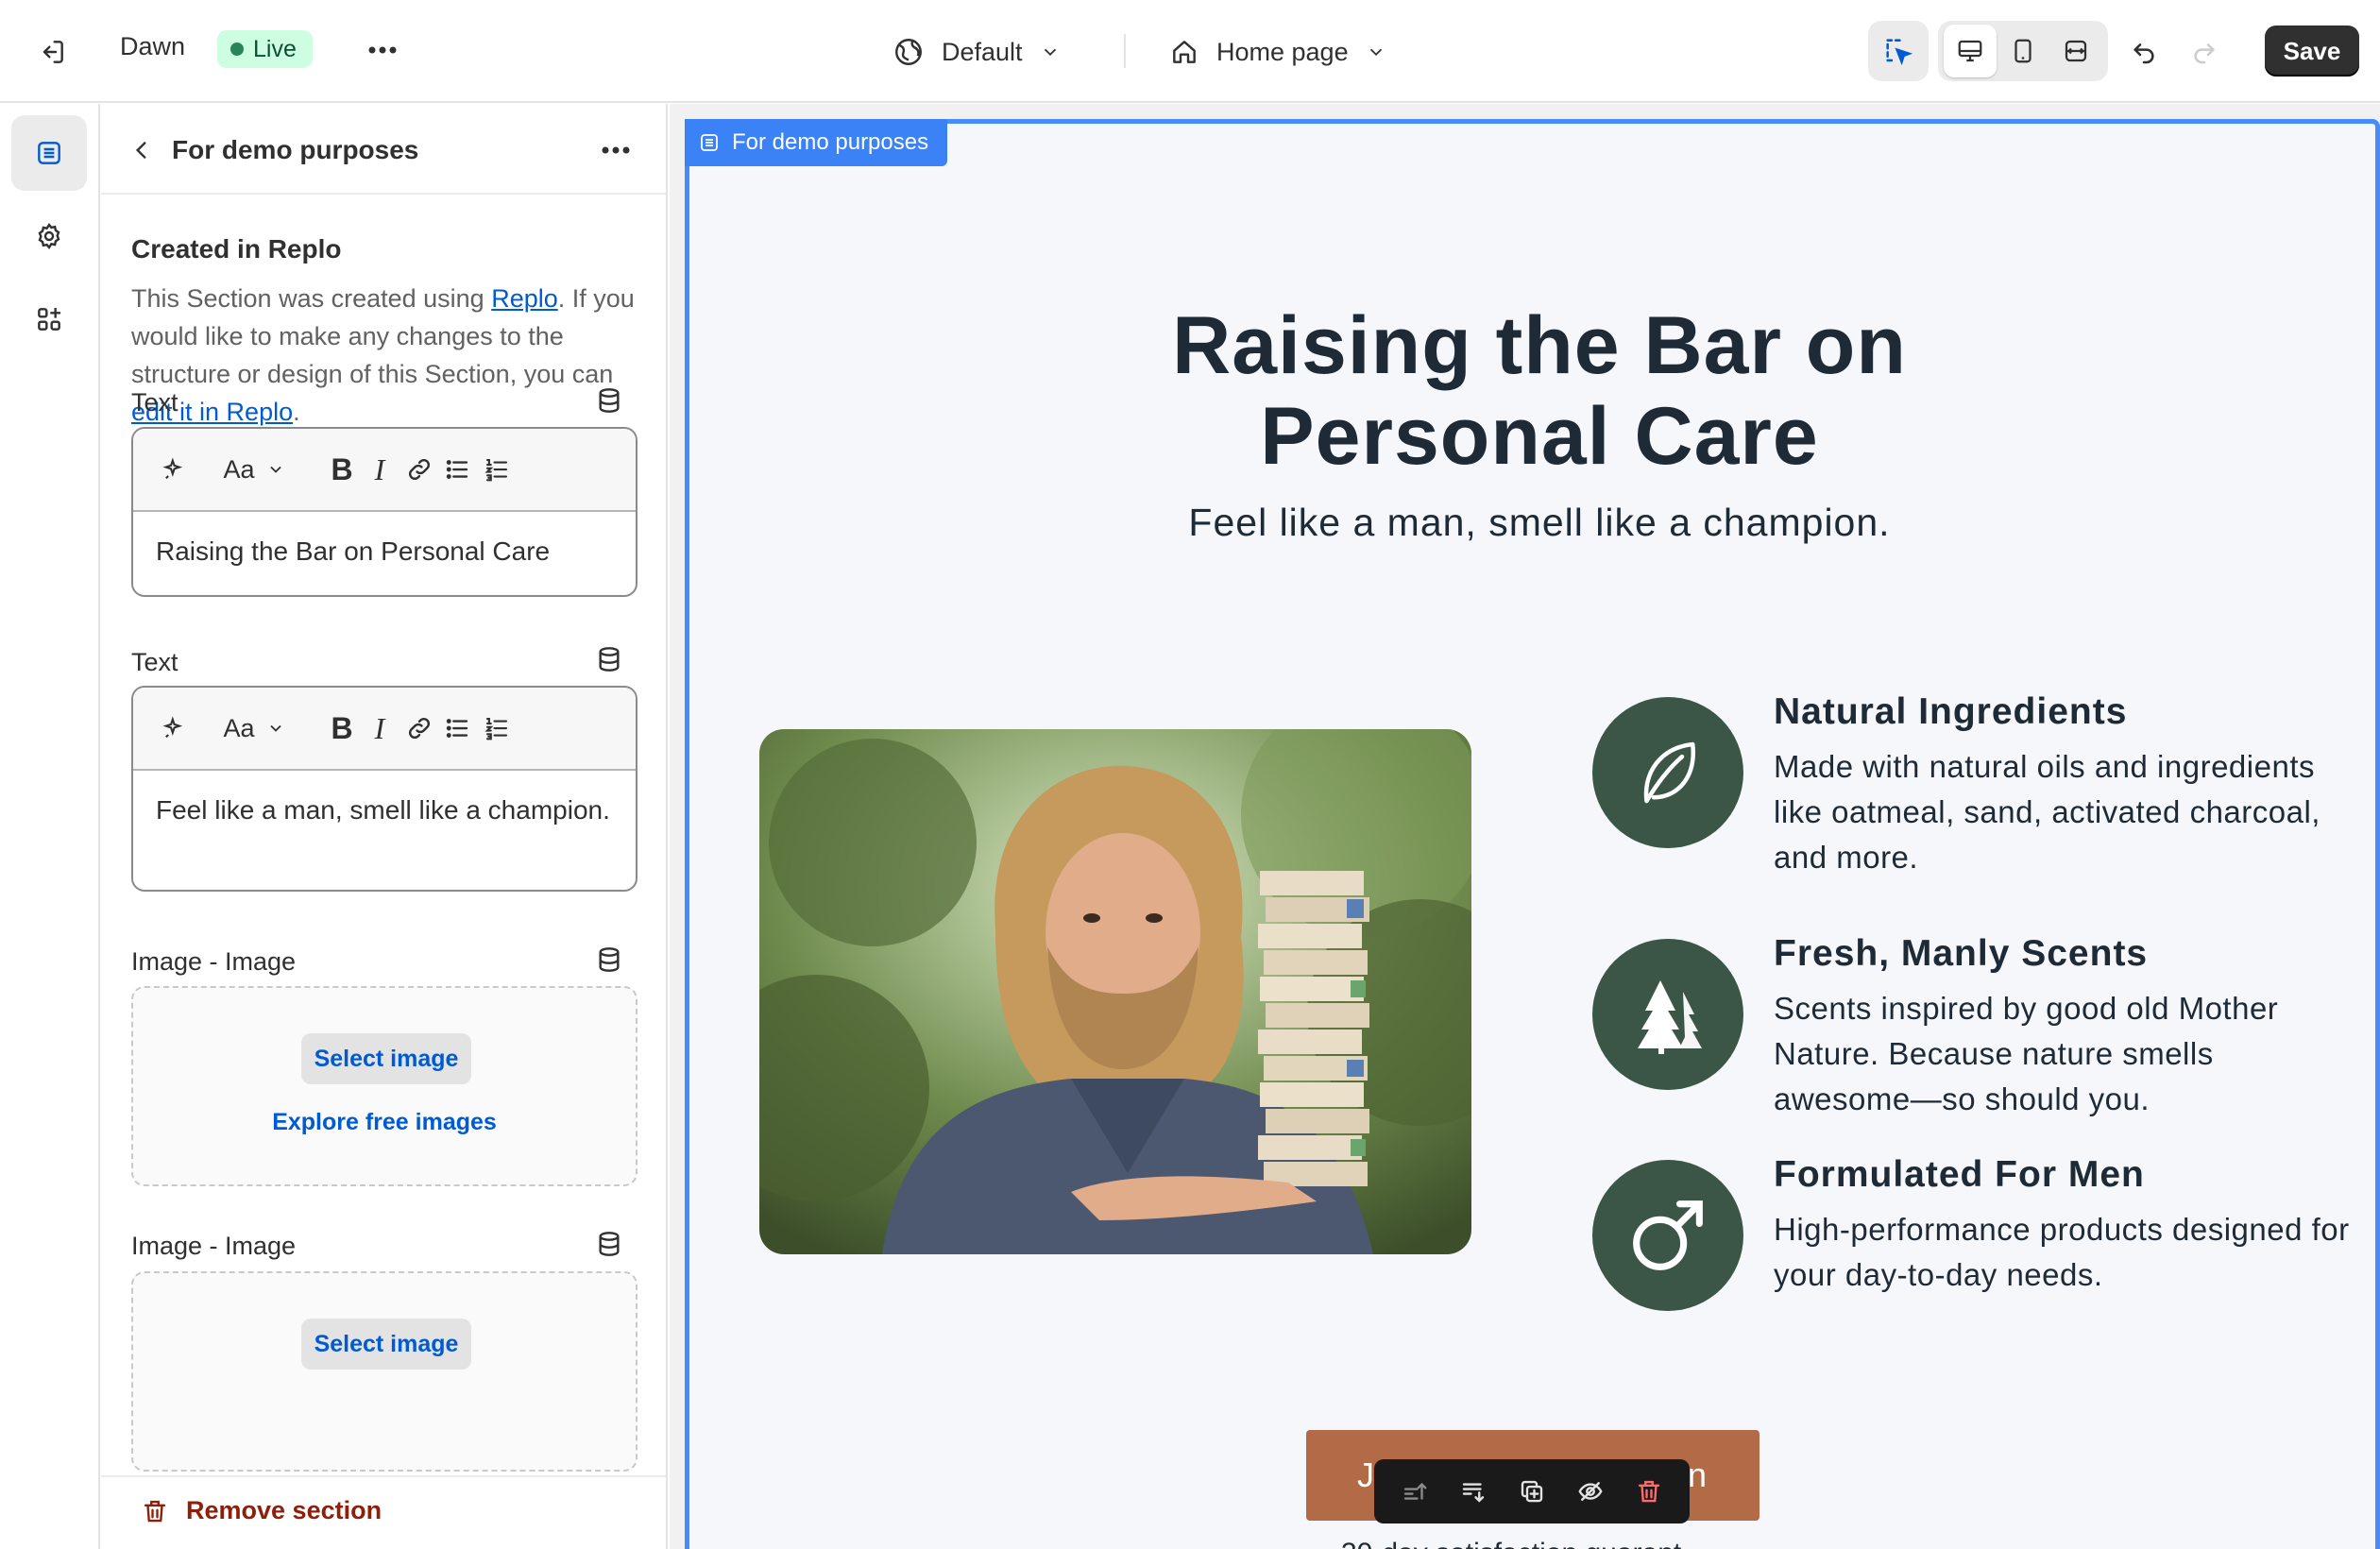  Describe the element at coordinates (49, 319) in the screenshot. I see `apps-nav-button` at that location.